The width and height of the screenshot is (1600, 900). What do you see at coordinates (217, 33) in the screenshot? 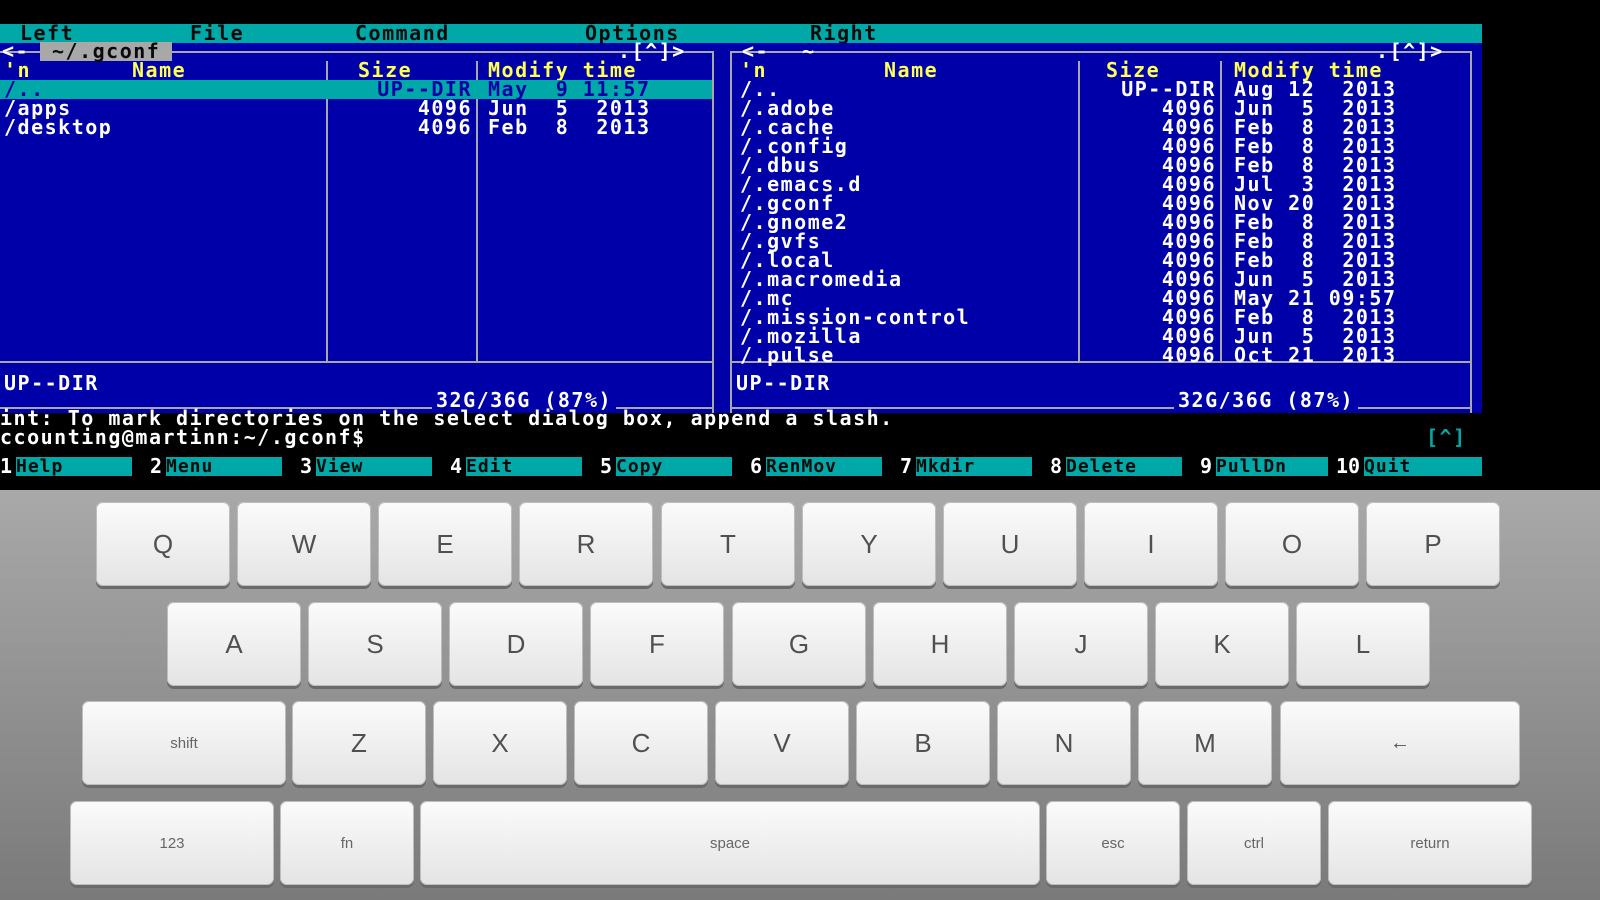
I see `menu-file: File` at bounding box center [217, 33].